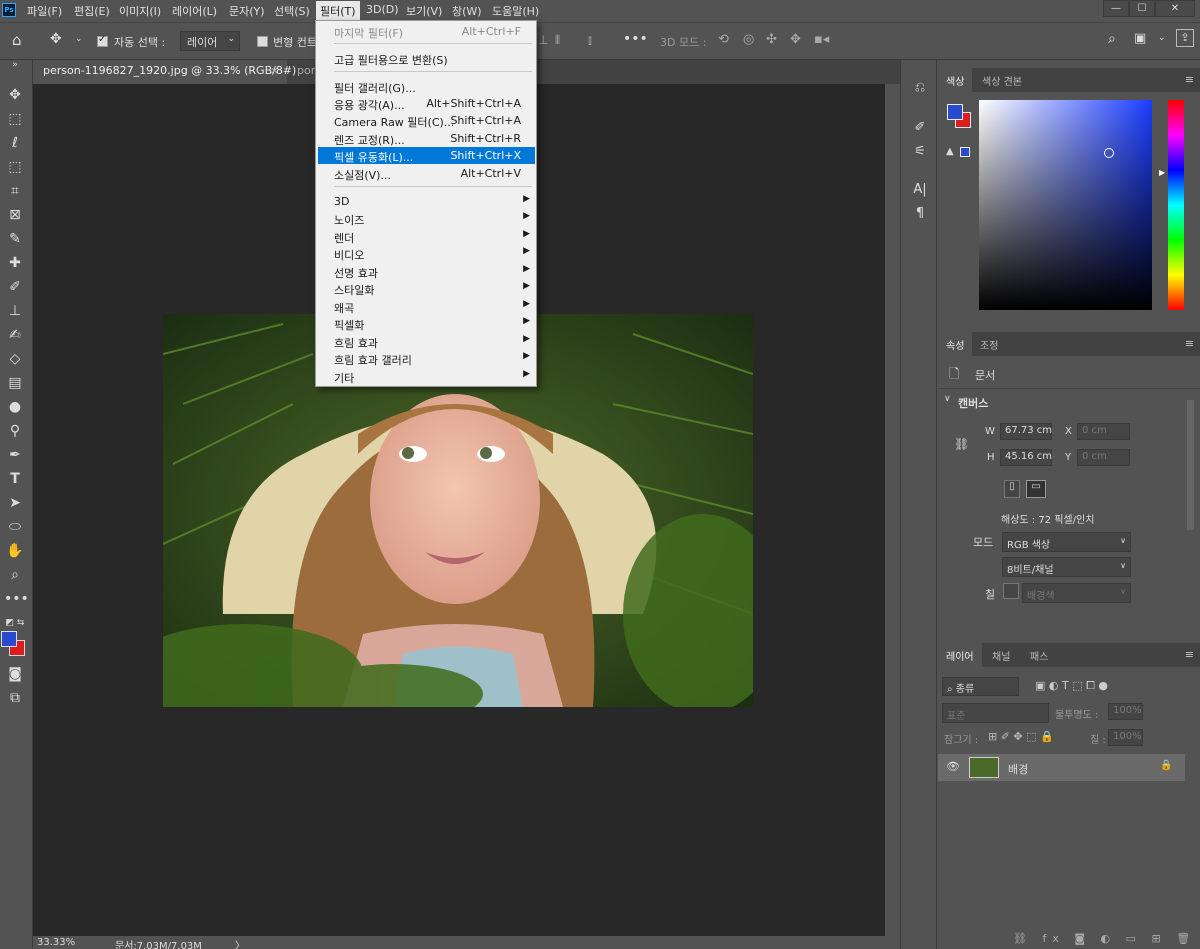 The image size is (1200, 949). Describe the element at coordinates (1103, 431) in the screenshot. I see `canvas-x-field: 0 cm` at that location.